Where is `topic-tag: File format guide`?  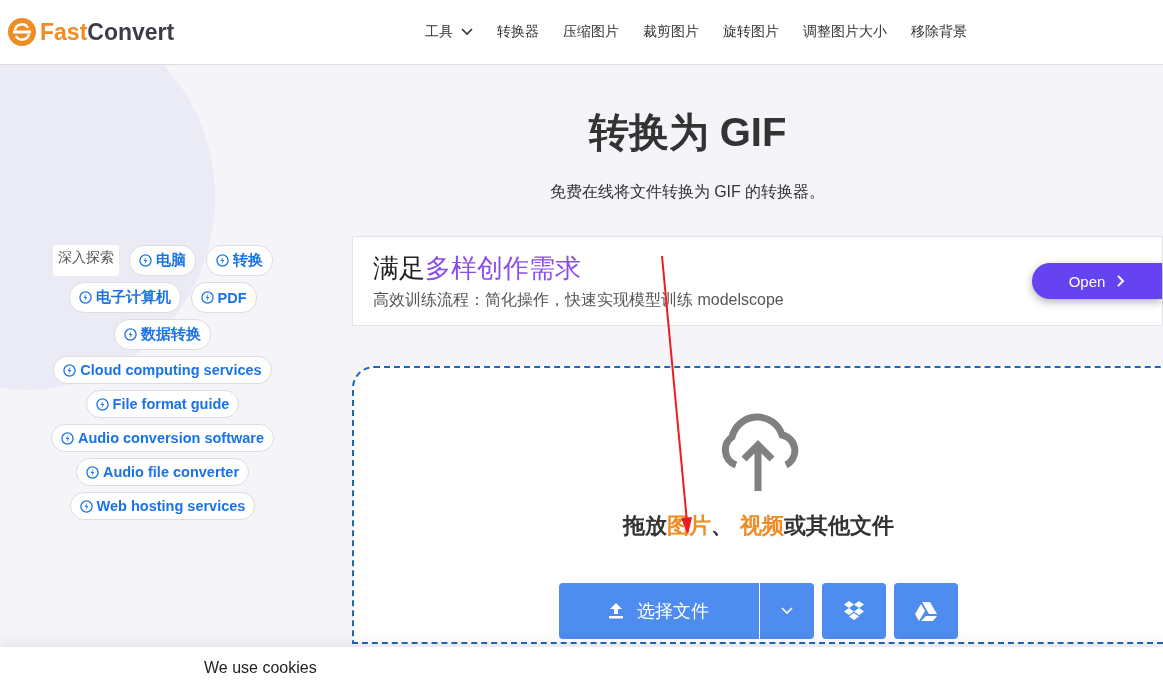
topic-tag: File format guide is located at coordinates (162, 404).